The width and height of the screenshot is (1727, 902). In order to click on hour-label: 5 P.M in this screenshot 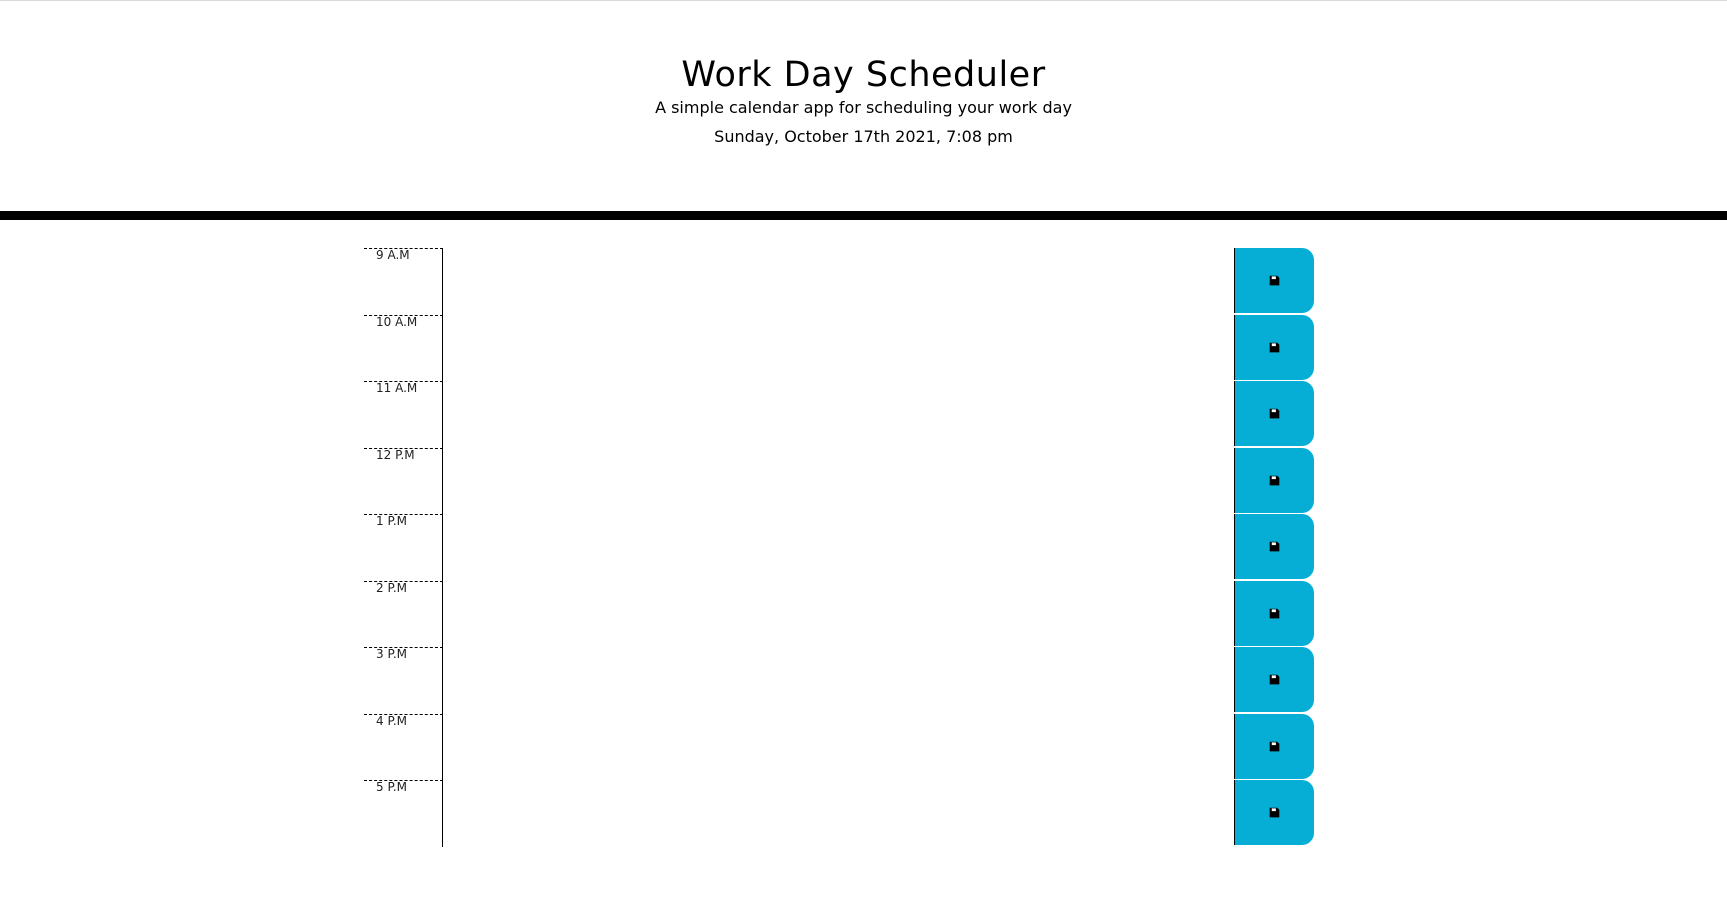, I will do `click(403, 813)`.